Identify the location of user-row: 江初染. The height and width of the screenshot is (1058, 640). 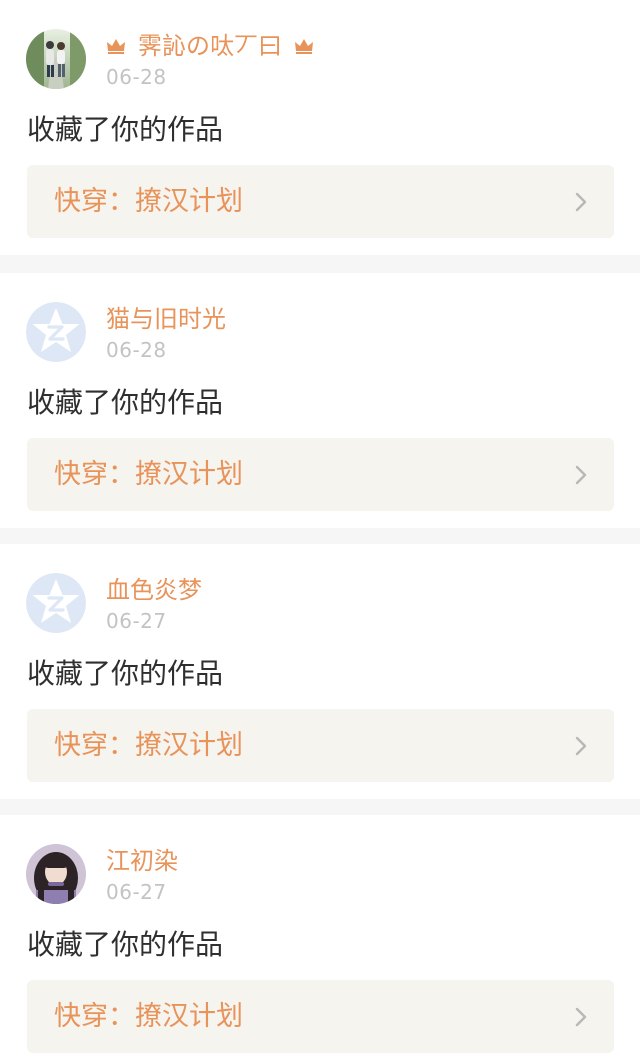
(142, 861).